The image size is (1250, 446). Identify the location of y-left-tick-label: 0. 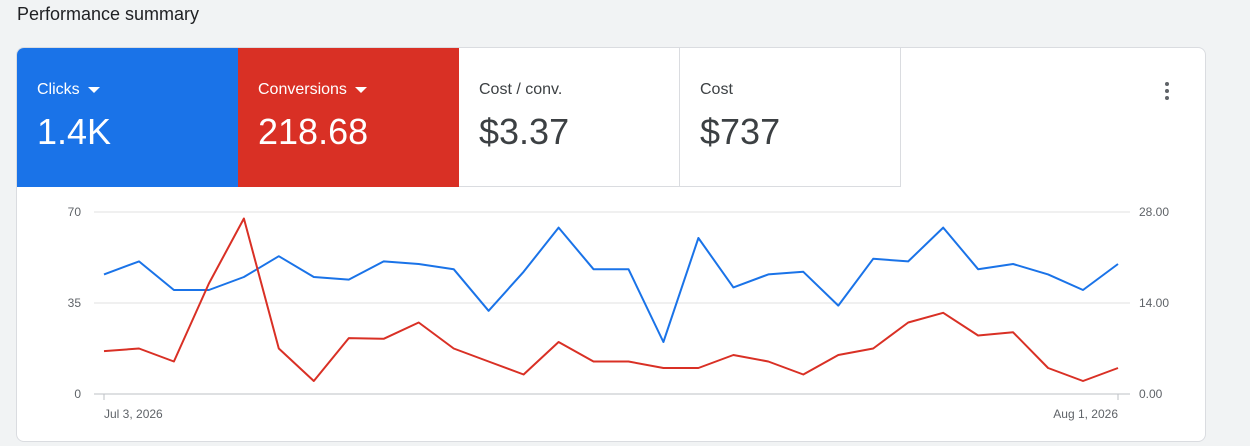
(77, 394).